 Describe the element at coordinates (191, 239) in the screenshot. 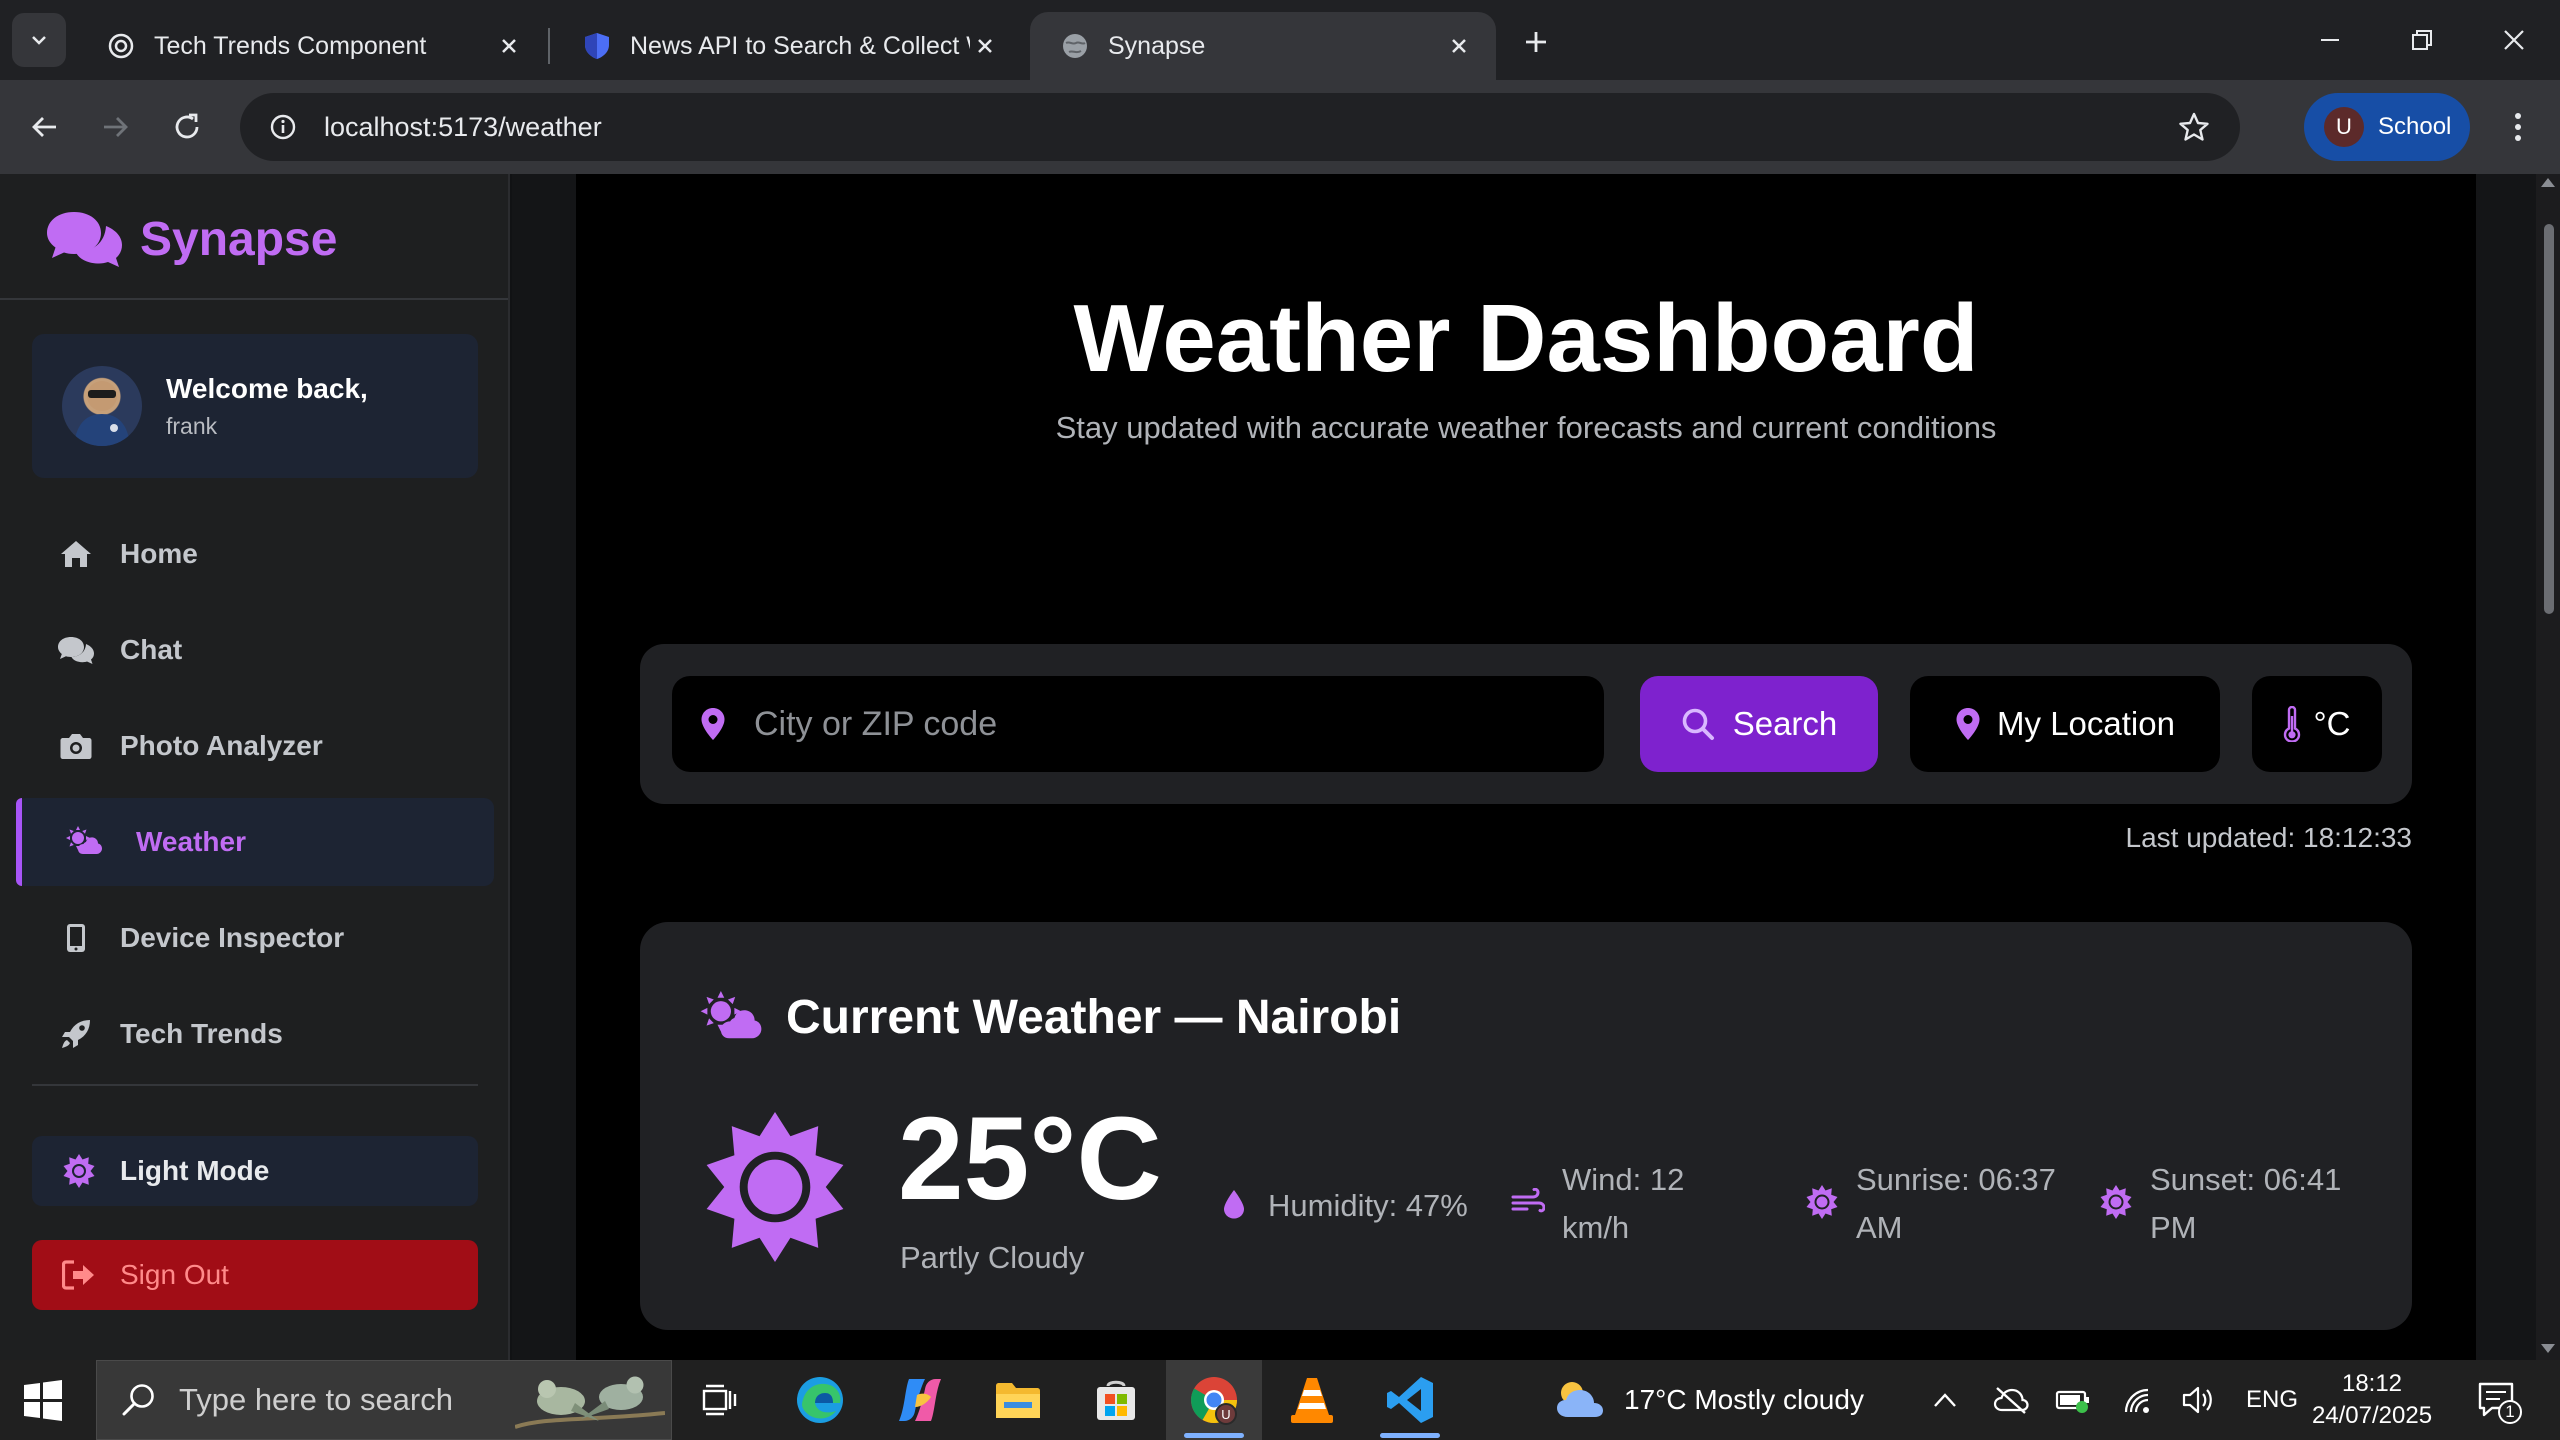

I see `brand-logo: Synapse` at that location.